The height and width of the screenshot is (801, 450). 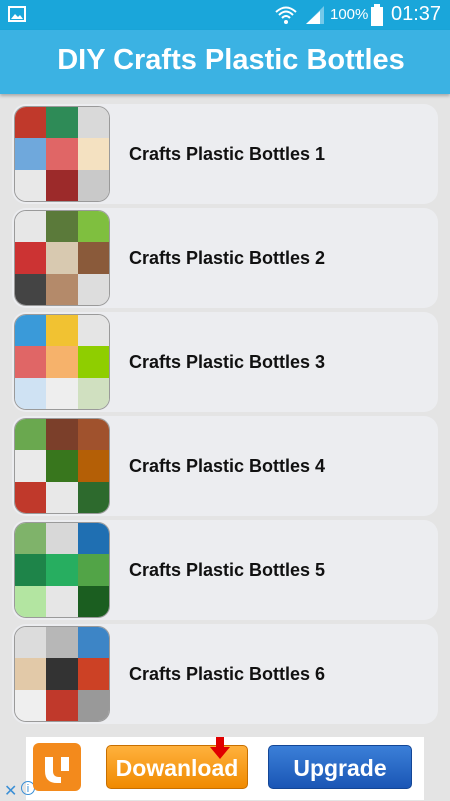 I want to click on ad-close-icon: ✕, so click(x=10, y=791).